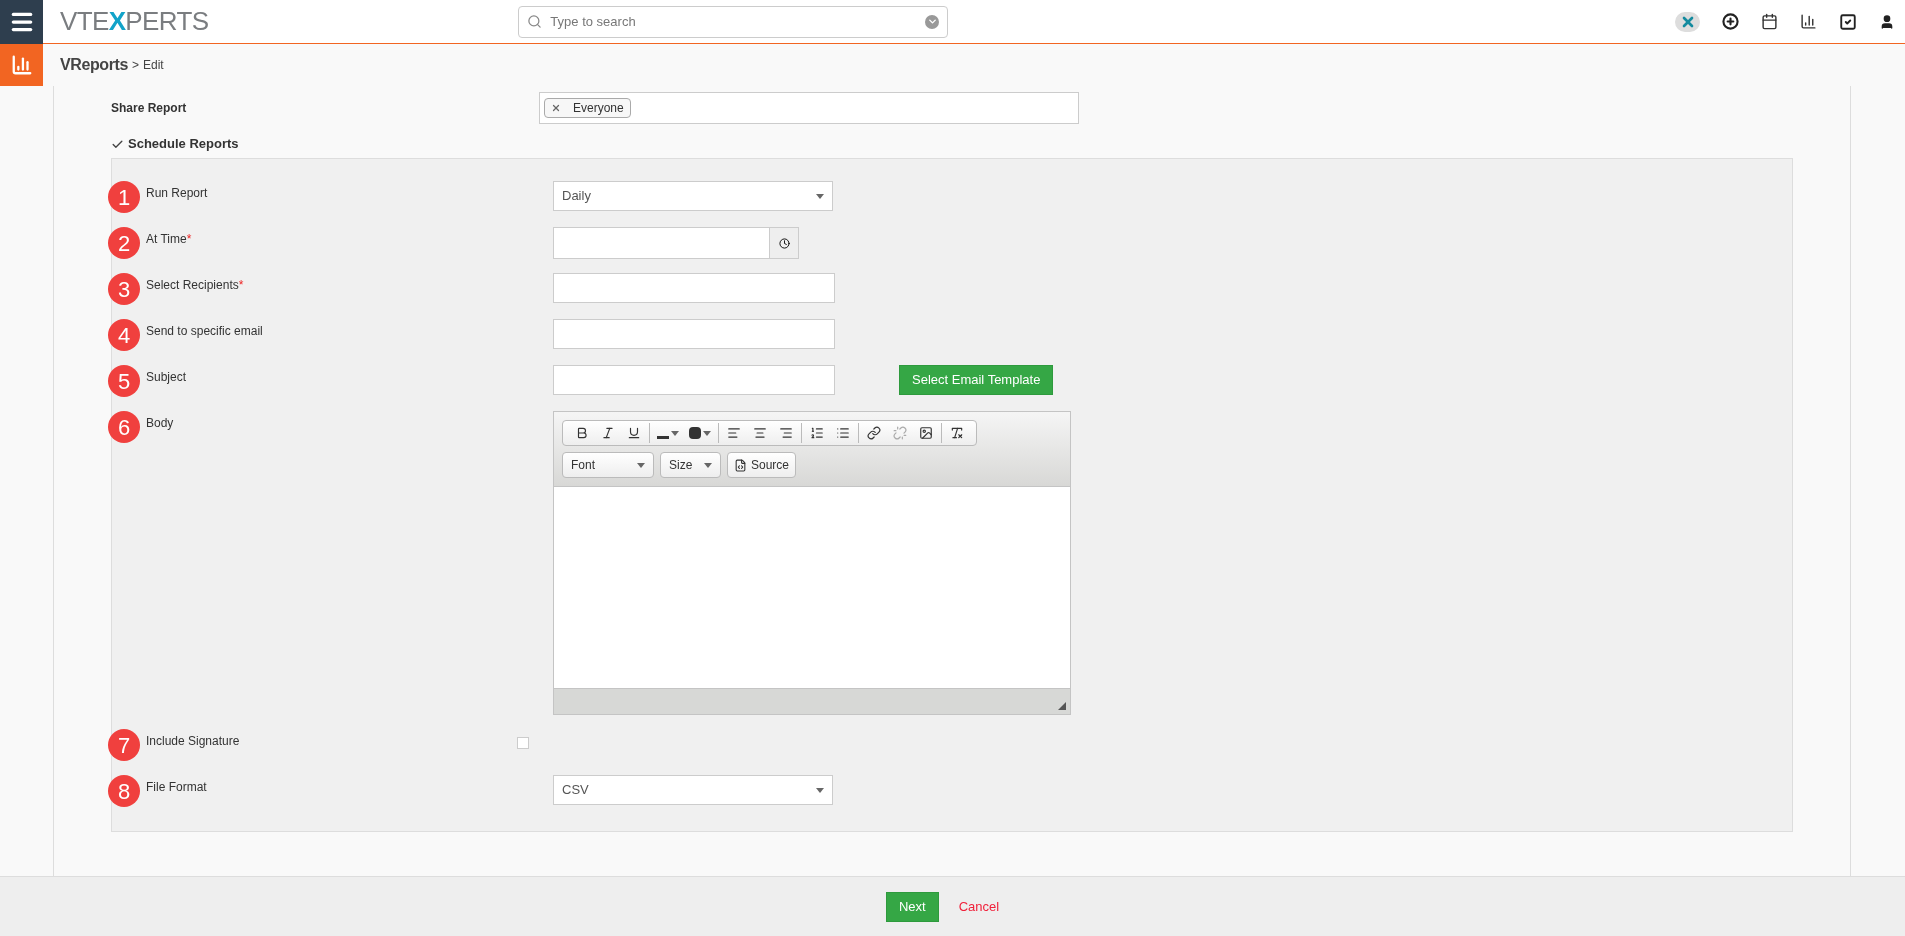 Image resolution: width=1905 pixels, height=936 pixels. What do you see at coordinates (762, 465) in the screenshot?
I see `source-button: Source` at bounding box center [762, 465].